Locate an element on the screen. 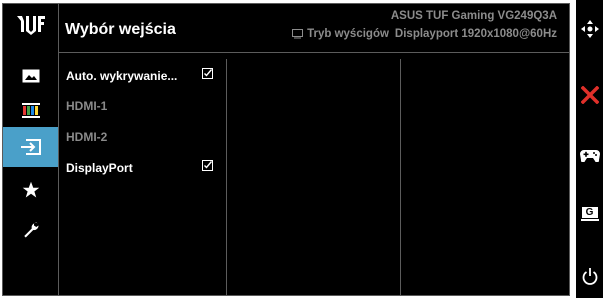 The image size is (603, 298). navigate-icon is located at coordinates (589, 29).